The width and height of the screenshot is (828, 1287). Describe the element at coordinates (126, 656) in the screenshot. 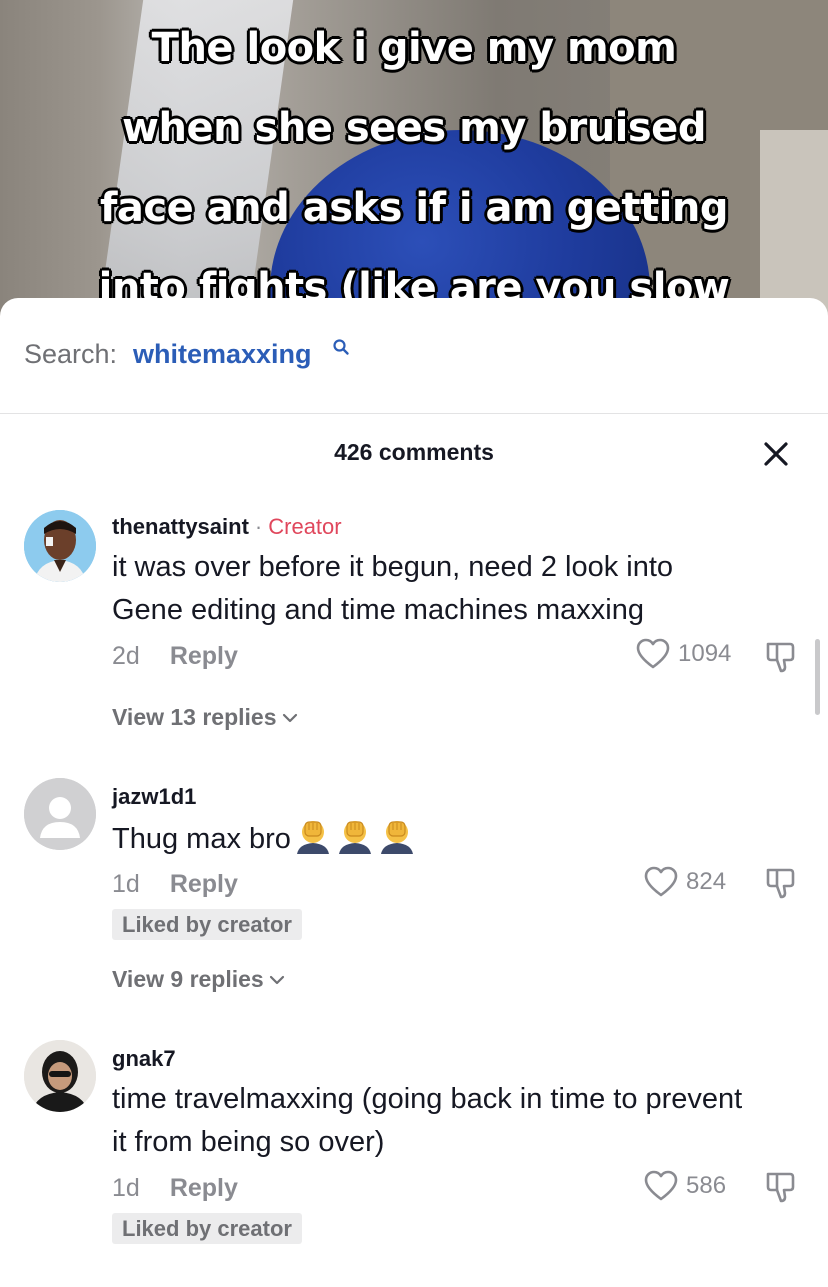

I see `comment-age: 2d` at that location.